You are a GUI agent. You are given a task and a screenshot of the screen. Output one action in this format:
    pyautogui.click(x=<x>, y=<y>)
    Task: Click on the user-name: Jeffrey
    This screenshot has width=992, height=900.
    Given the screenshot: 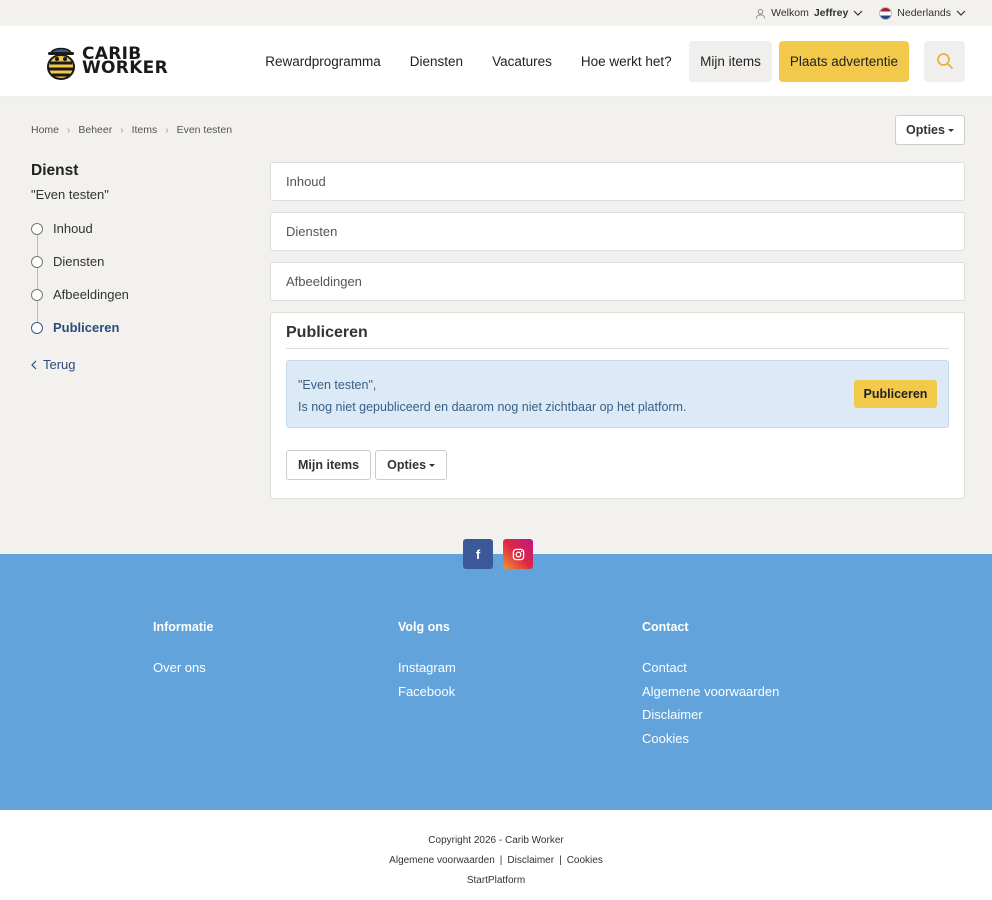 What is the action you would take?
    pyautogui.click(x=831, y=13)
    